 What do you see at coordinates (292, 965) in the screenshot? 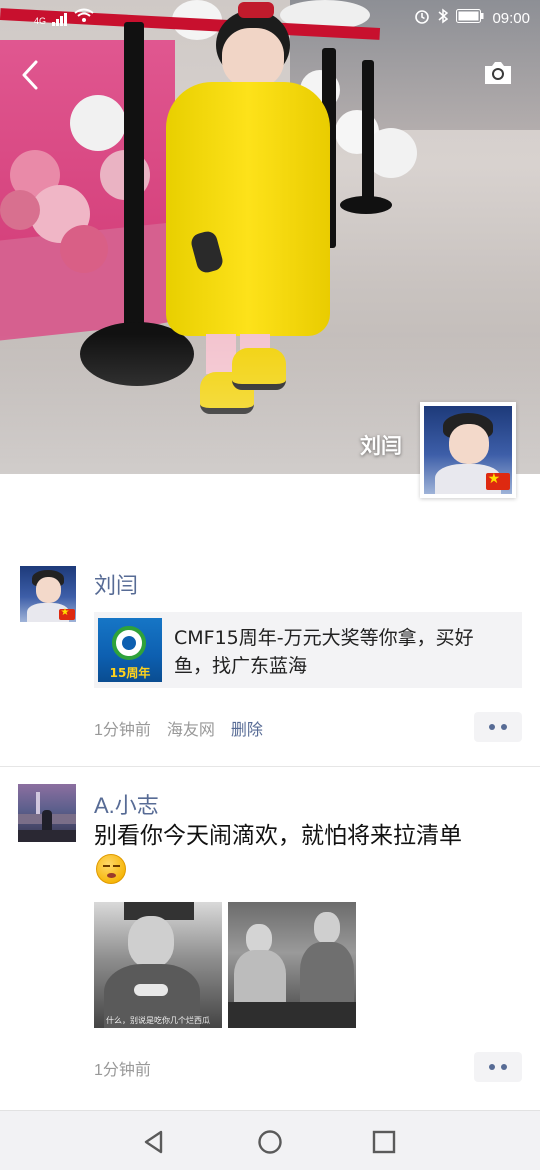
I see `post-photo` at bounding box center [292, 965].